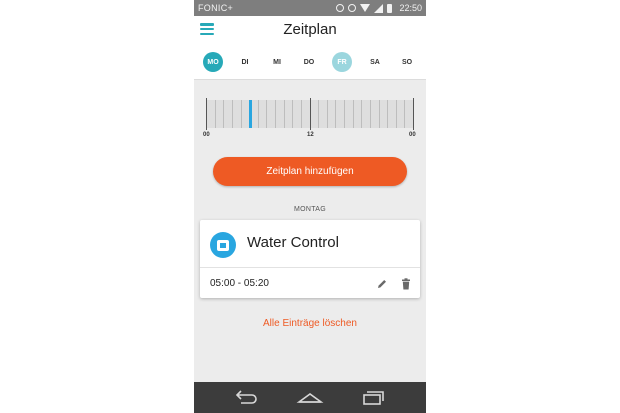 The image size is (620, 413). I want to click on clear-all-link: Alle Einträge löschen, so click(310, 323).